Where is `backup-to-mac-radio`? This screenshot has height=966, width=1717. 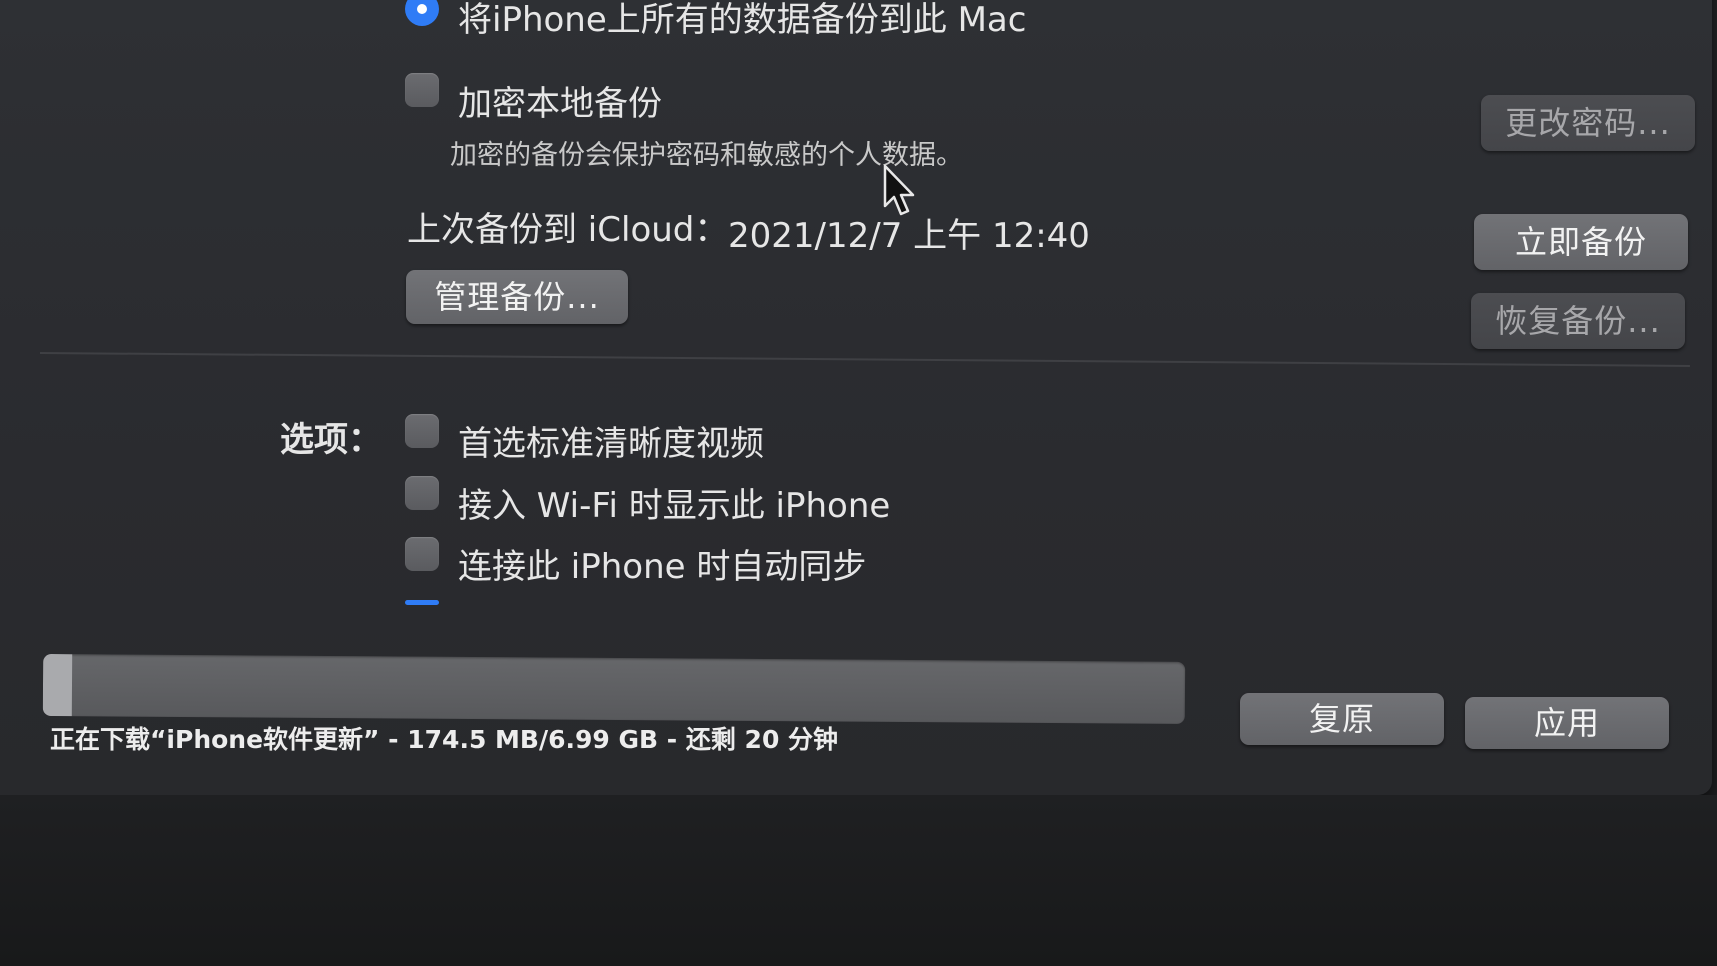
backup-to-mac-radio is located at coordinates (422, 13).